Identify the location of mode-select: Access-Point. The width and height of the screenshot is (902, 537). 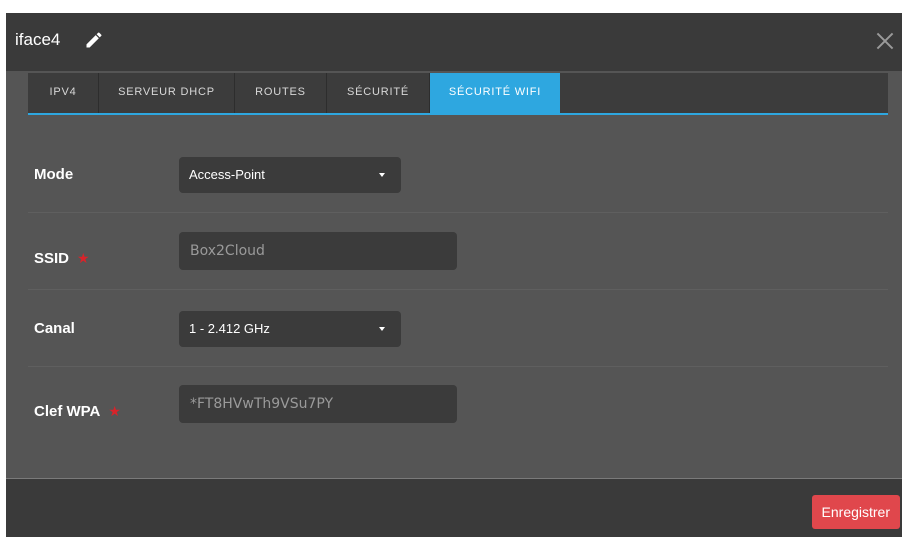
(290, 175).